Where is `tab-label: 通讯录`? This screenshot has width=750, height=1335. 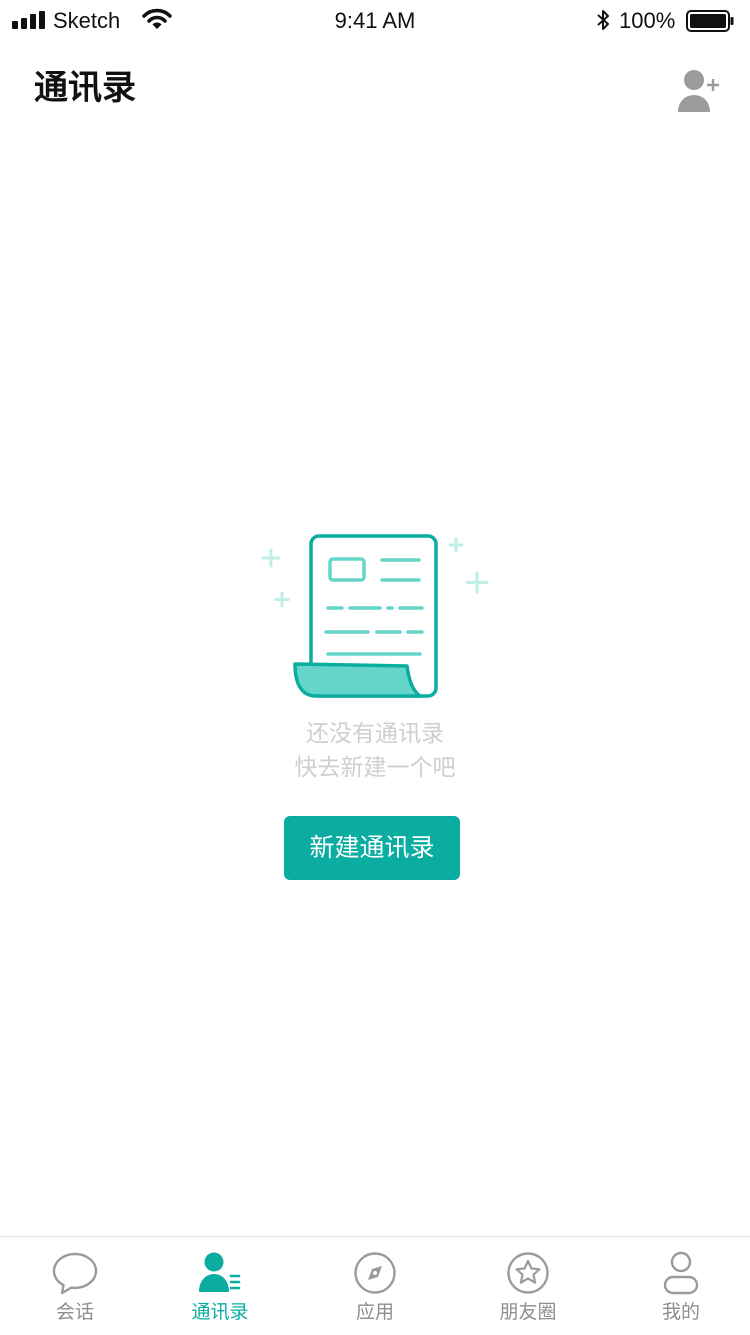
tab-label: 通讯录 is located at coordinates (220, 1312).